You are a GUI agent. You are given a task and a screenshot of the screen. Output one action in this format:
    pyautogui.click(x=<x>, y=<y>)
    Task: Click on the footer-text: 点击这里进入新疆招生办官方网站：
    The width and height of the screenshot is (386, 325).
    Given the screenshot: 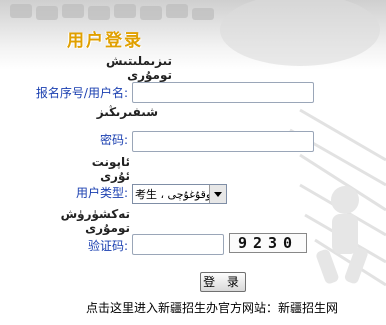 What is the action you would take?
    pyautogui.click(x=182, y=308)
    